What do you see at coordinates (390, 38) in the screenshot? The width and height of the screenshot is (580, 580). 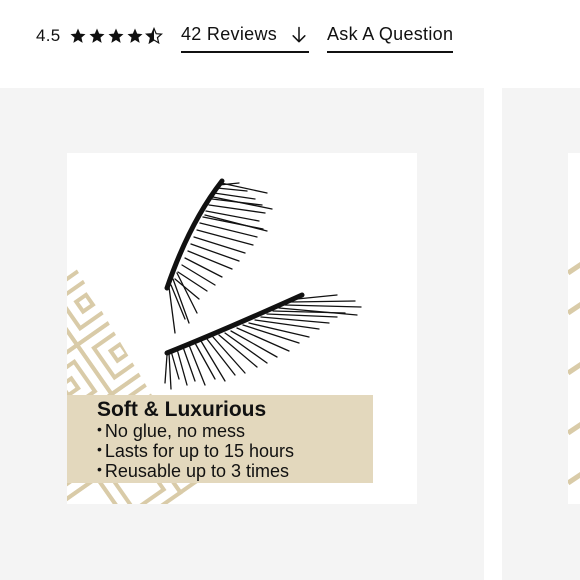 I see `ask-question-link: Ask A Question` at bounding box center [390, 38].